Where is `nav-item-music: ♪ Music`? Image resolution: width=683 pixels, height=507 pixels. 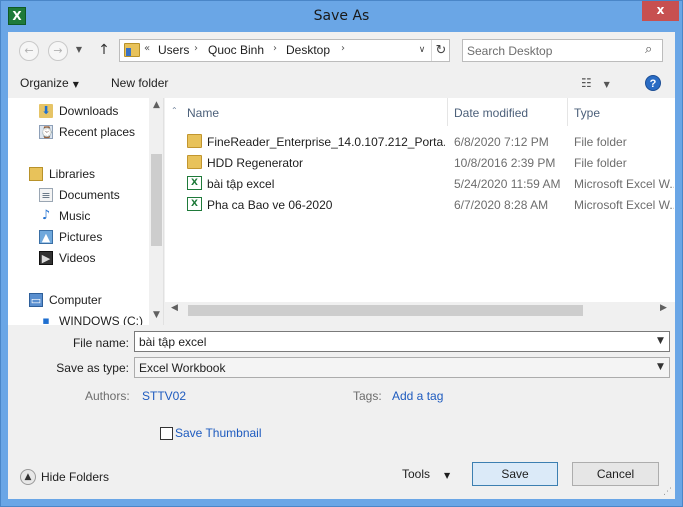
nav-item-music: ♪ Music is located at coordinates (78, 216).